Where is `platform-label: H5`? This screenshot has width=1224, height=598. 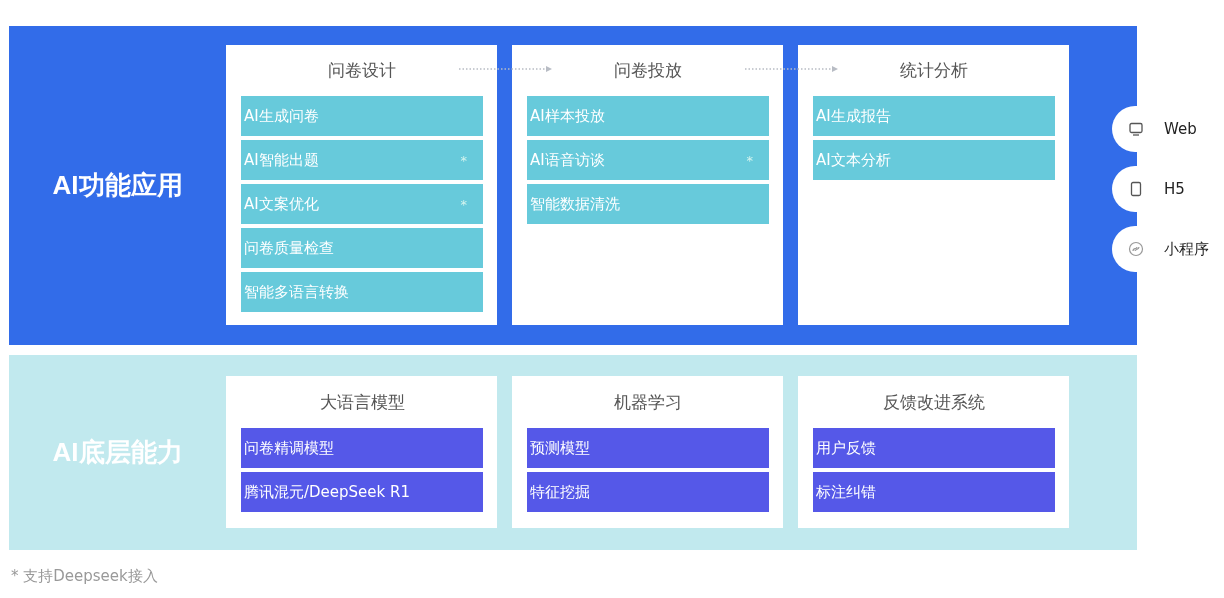 platform-label: H5 is located at coordinates (1174, 189).